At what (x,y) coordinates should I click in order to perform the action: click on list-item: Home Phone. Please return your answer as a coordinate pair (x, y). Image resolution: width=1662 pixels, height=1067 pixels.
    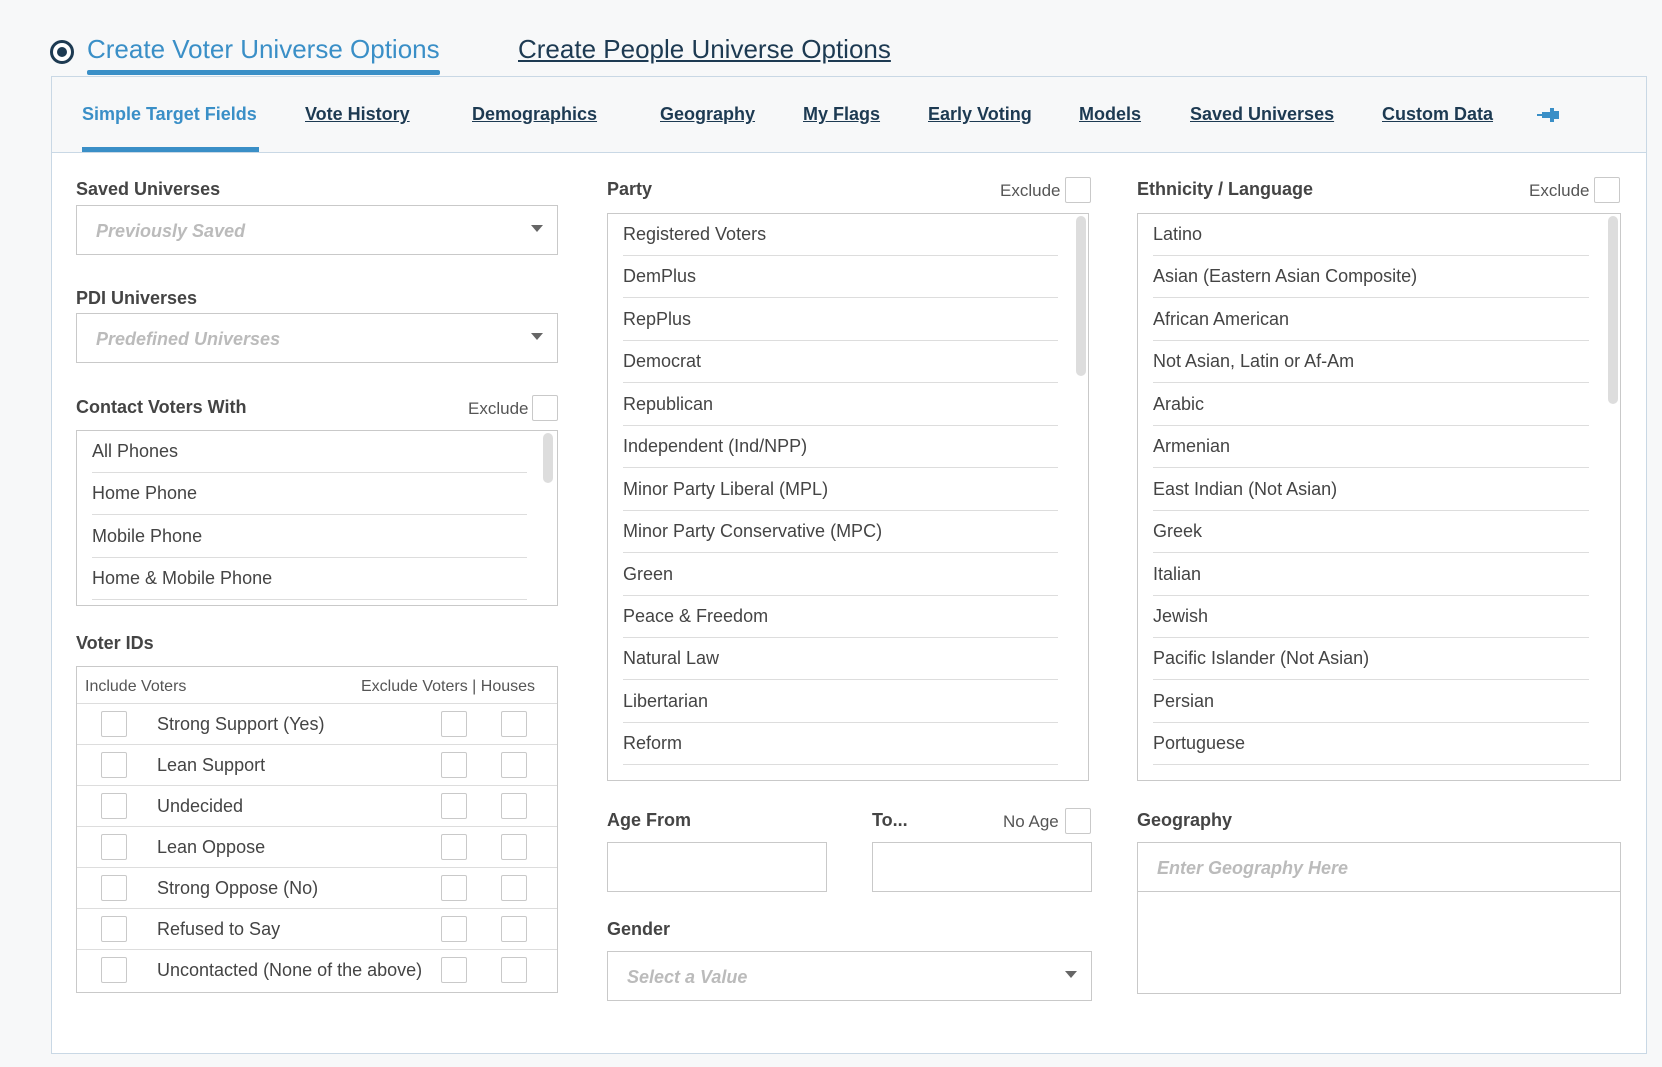
    Looking at the image, I should click on (309, 494).